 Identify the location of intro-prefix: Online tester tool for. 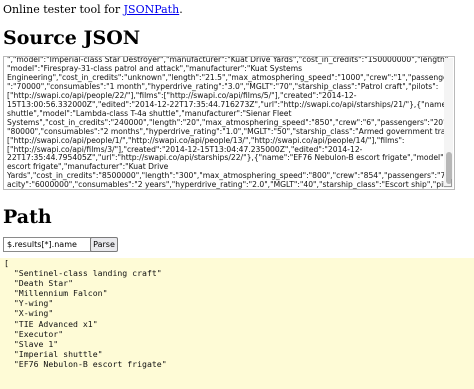
(63, 9).